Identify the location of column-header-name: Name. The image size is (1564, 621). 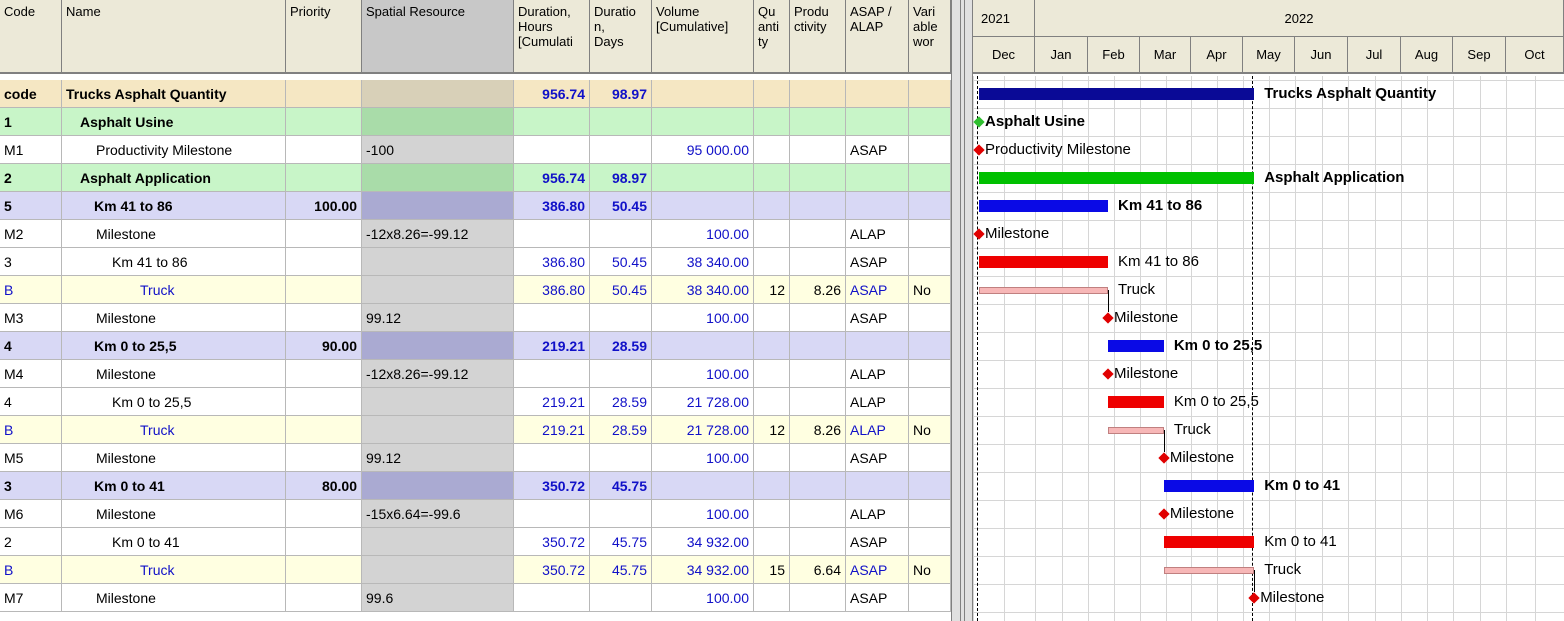
(174, 37).